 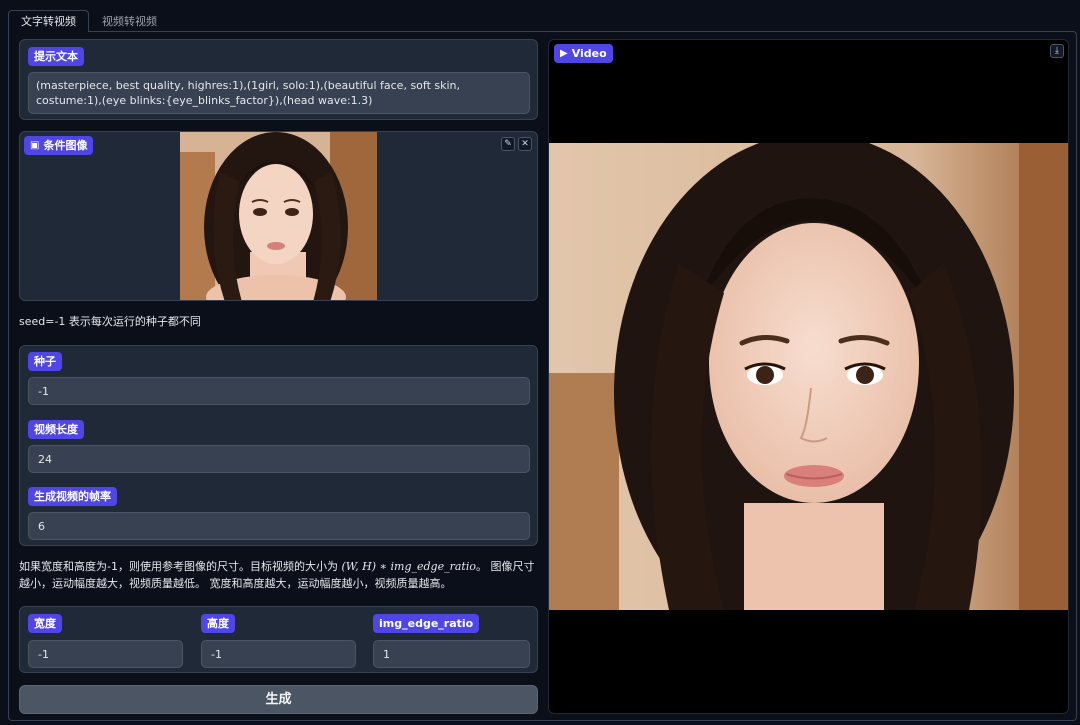 What do you see at coordinates (129, 21) in the screenshot?
I see `tab-video-to-video: 视频转视频` at bounding box center [129, 21].